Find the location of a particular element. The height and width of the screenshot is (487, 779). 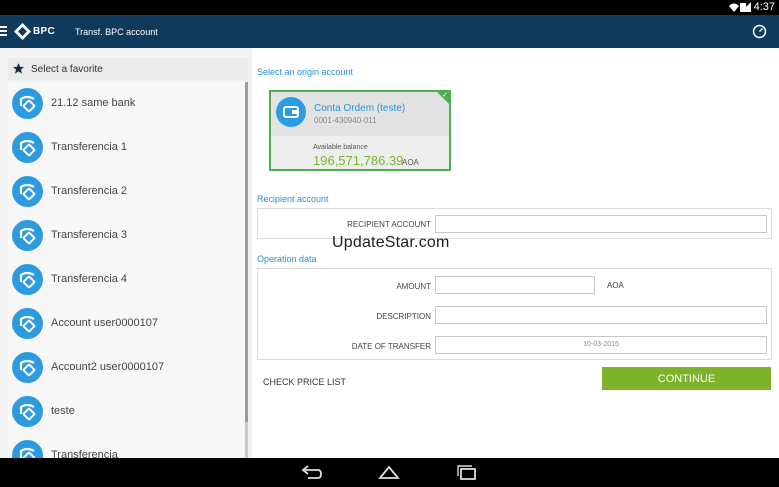

recipient-section-title: Recipient account is located at coordinates (293, 199).